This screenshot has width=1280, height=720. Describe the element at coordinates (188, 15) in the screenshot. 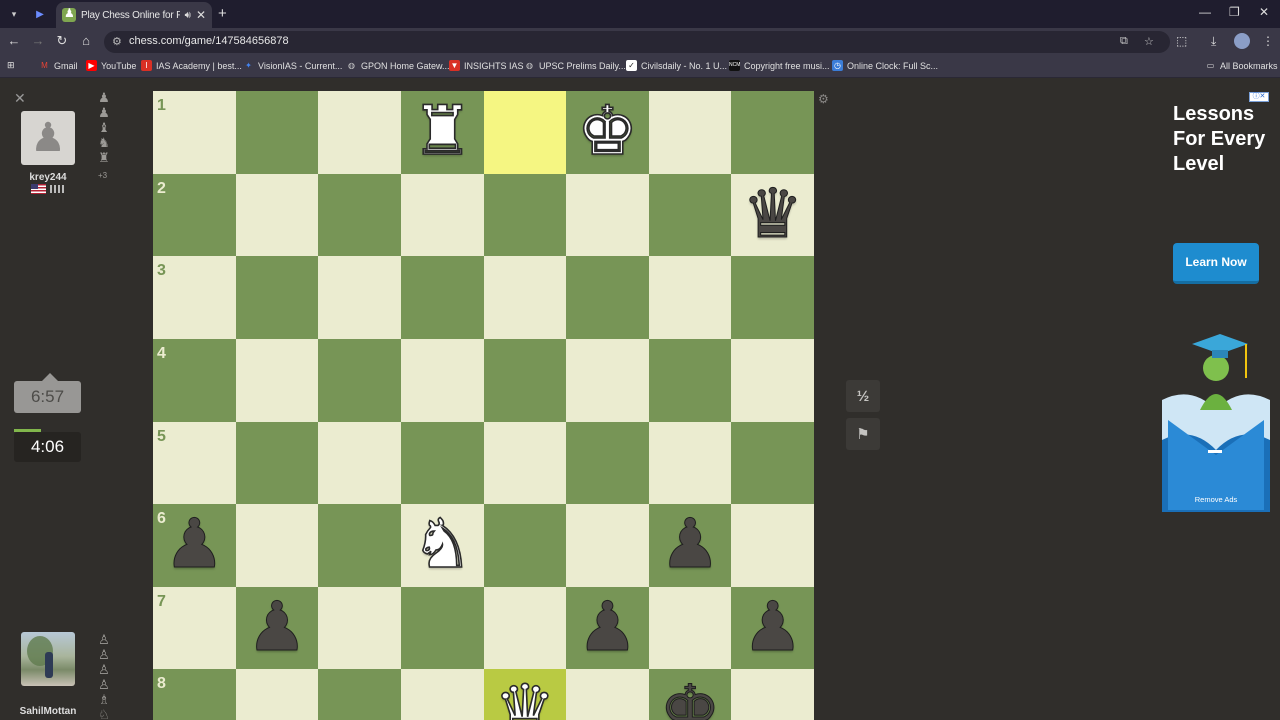

I see `speaker-icon: 🔊︎` at that location.